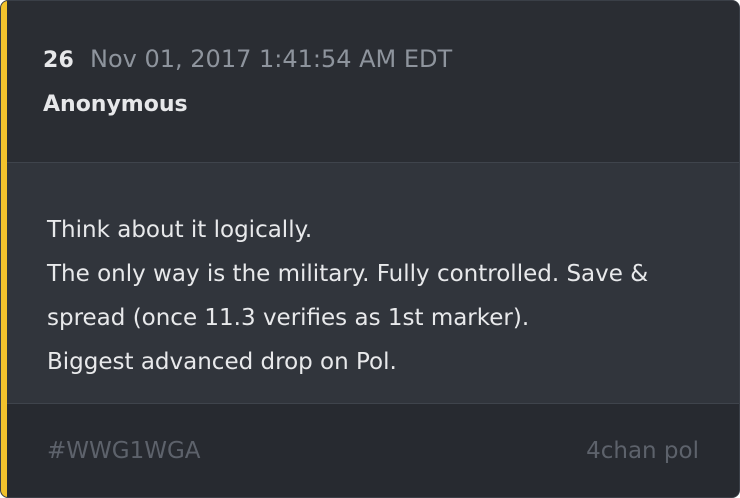 This screenshot has height=498, width=740. What do you see at coordinates (59, 60) in the screenshot?
I see `post-number: 26` at bounding box center [59, 60].